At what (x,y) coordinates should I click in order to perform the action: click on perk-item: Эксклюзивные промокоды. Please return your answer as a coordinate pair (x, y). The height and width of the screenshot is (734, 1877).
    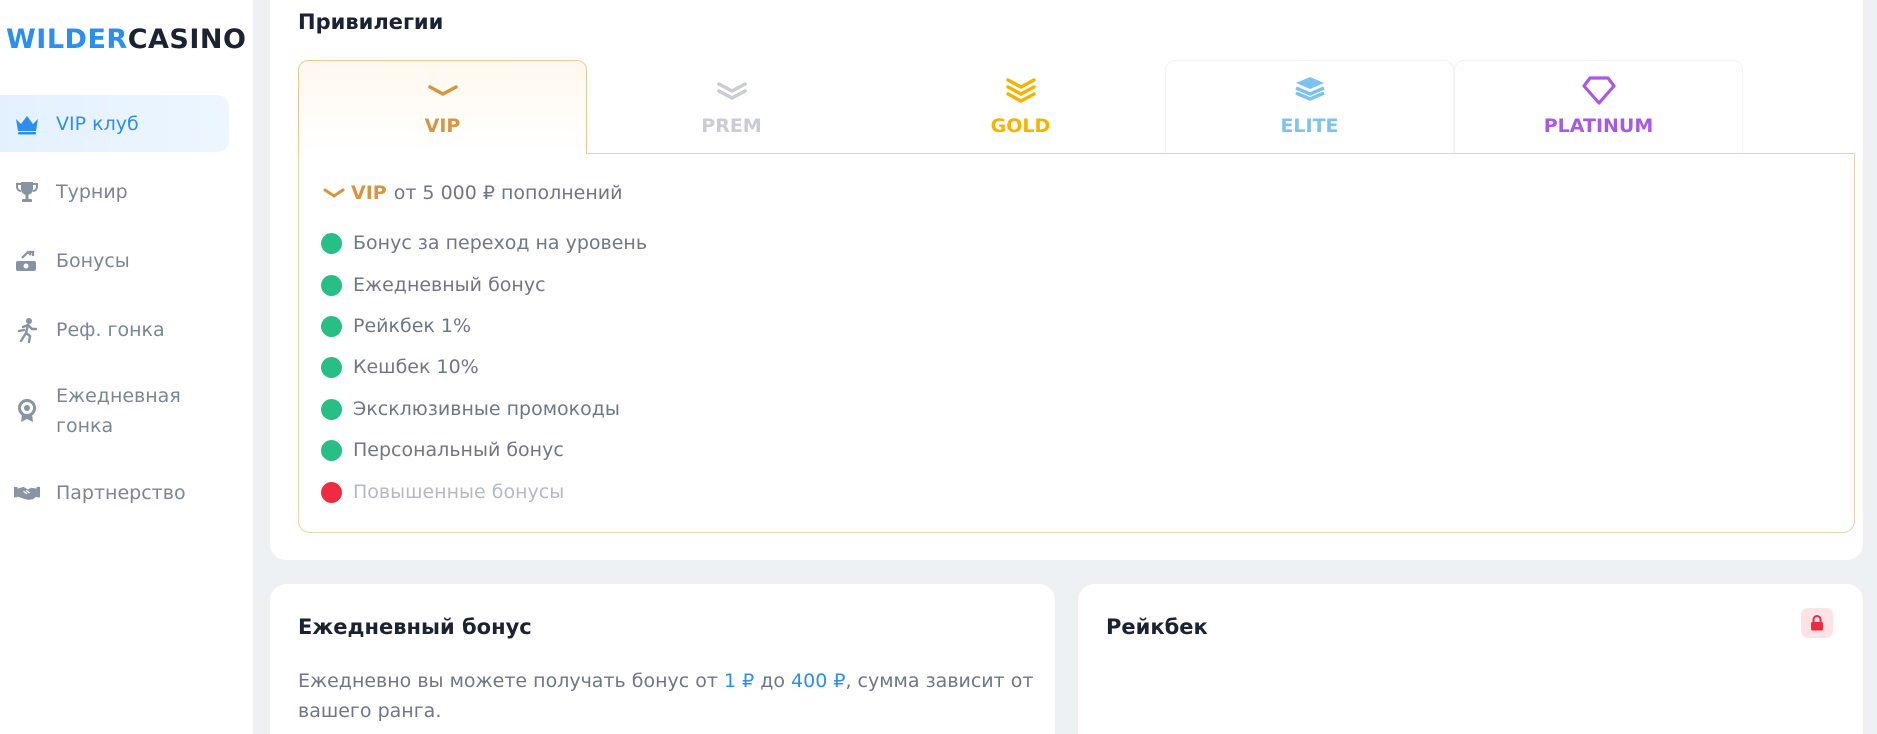
    Looking at the image, I should click on (470, 409).